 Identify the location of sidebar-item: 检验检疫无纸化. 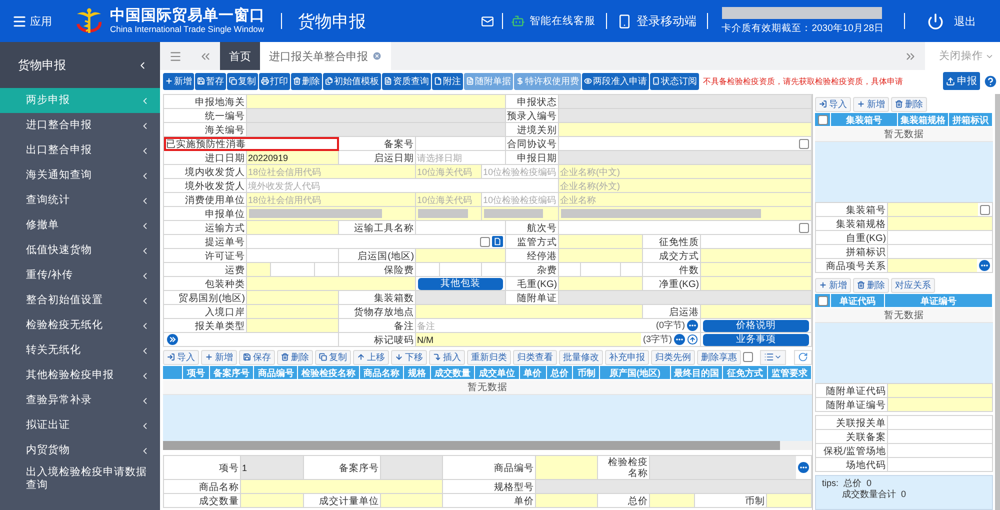
(80, 325).